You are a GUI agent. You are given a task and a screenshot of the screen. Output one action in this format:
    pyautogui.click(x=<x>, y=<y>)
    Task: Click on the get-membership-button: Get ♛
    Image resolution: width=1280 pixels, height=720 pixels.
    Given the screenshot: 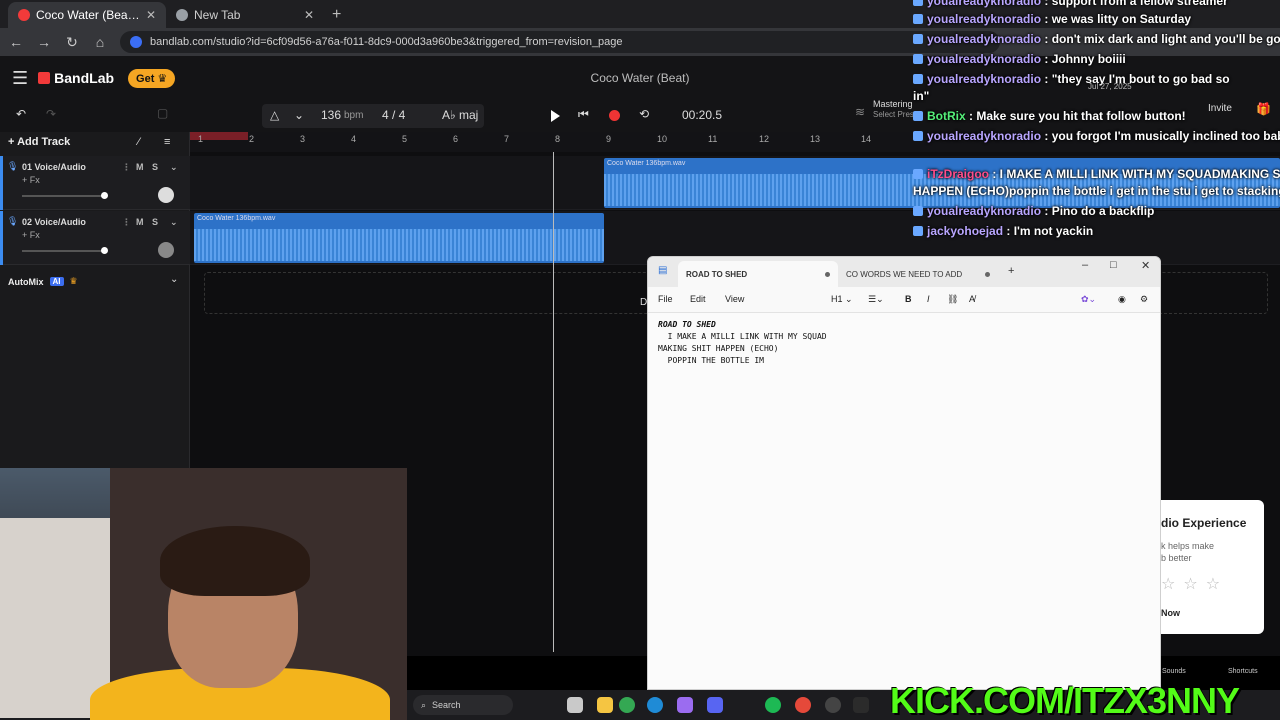 What is the action you would take?
    pyautogui.click(x=152, y=78)
    